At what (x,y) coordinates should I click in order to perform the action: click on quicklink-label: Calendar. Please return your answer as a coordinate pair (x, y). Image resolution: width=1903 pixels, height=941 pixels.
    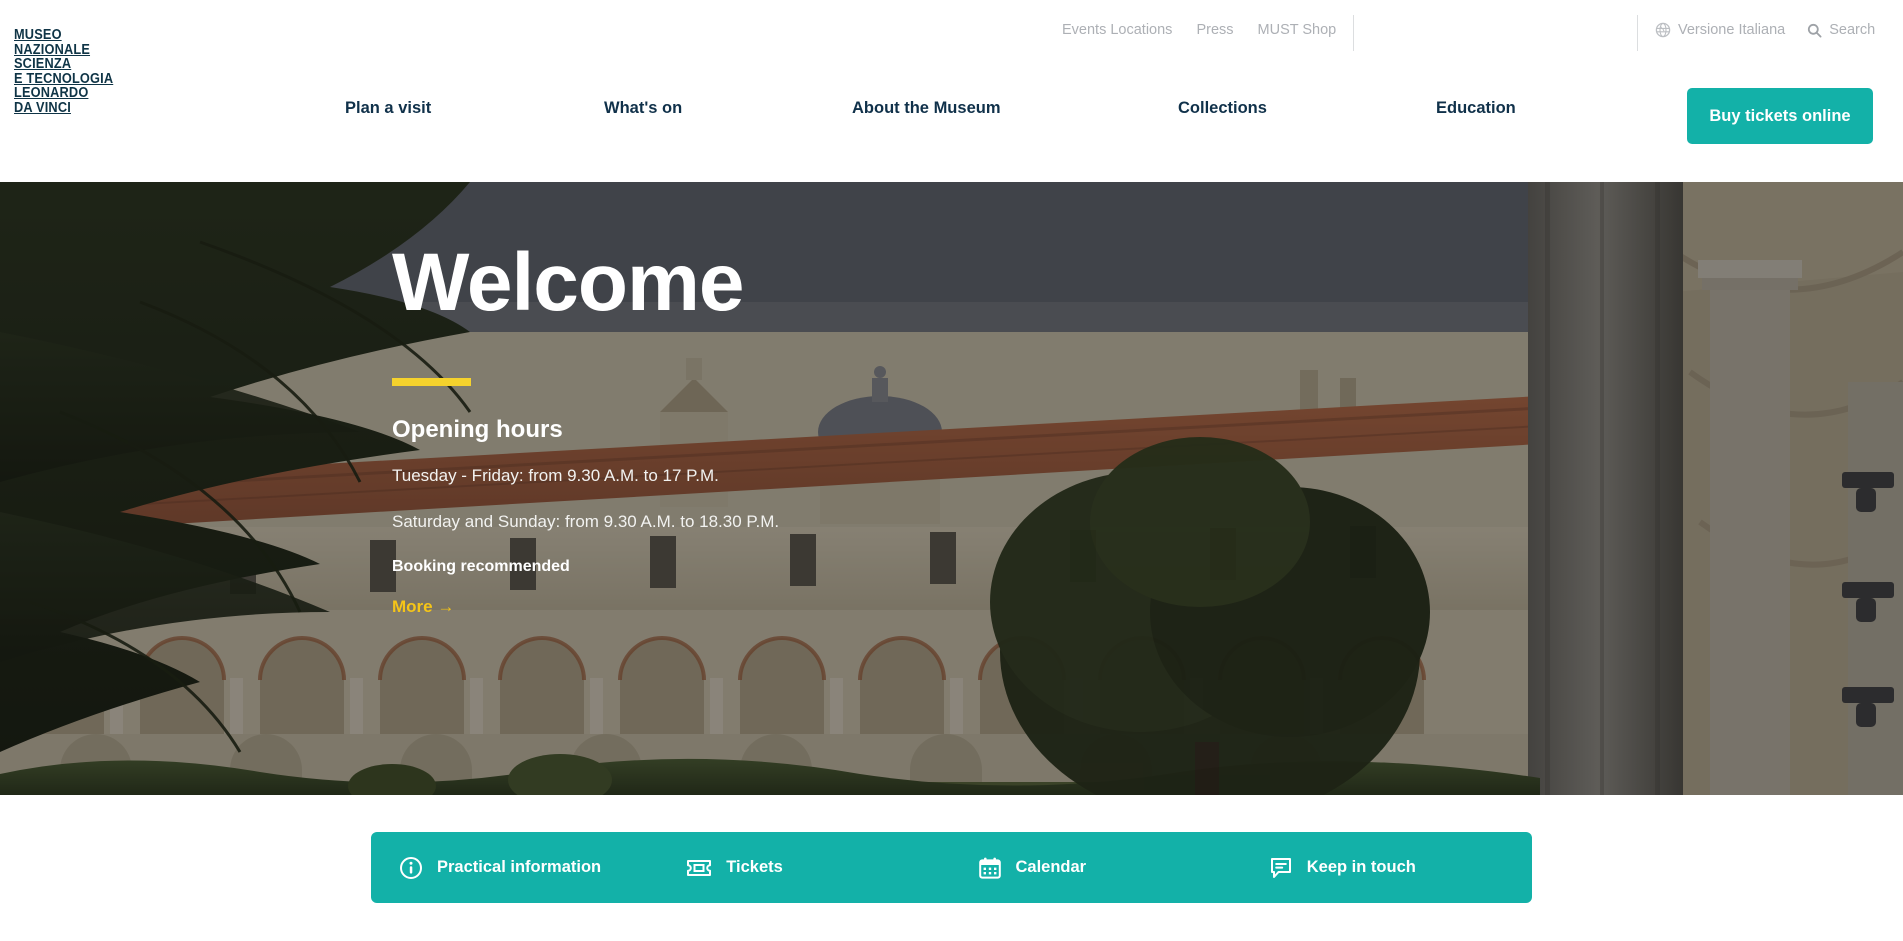
    Looking at the image, I should click on (1051, 867).